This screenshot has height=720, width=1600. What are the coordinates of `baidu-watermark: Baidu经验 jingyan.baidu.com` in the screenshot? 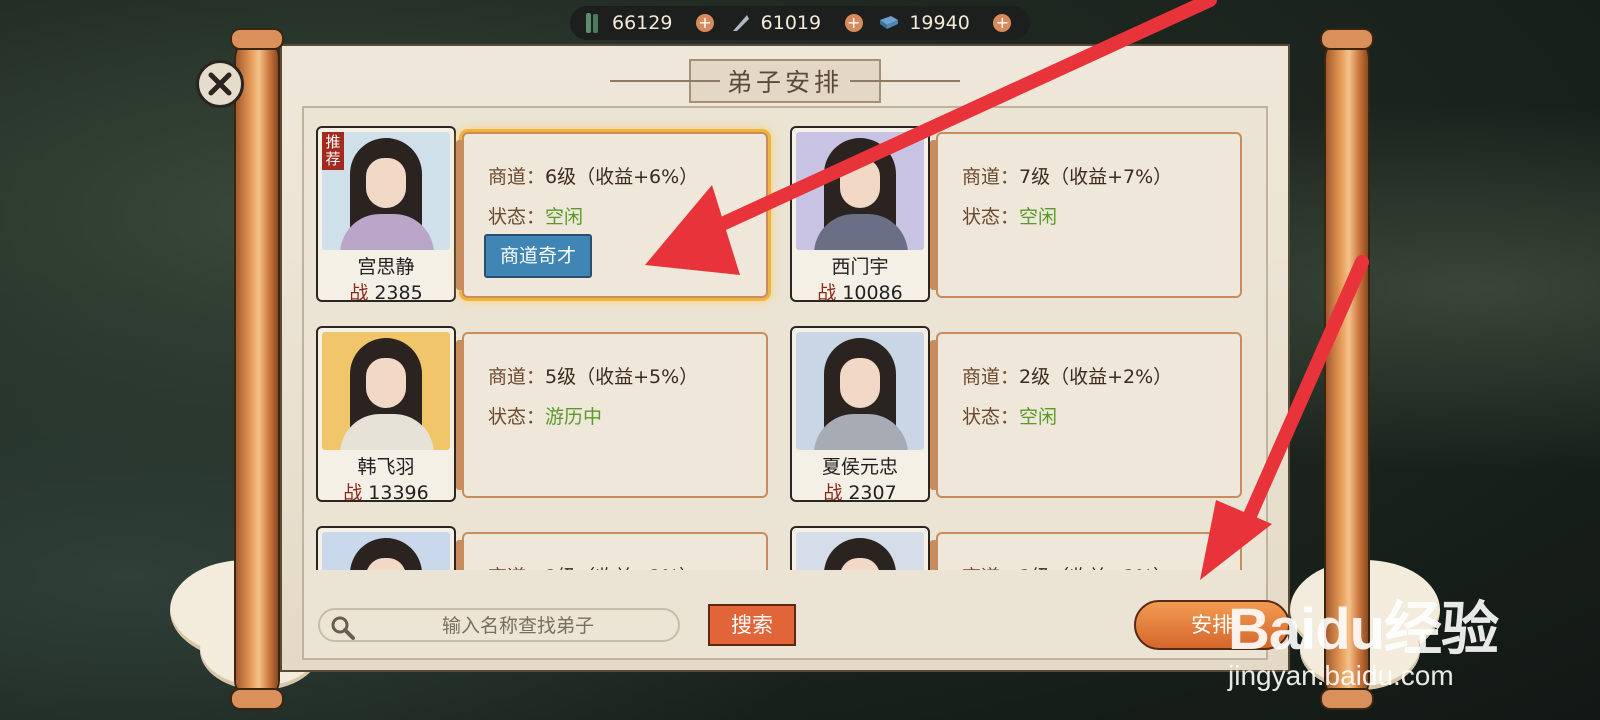 It's located at (1363, 637).